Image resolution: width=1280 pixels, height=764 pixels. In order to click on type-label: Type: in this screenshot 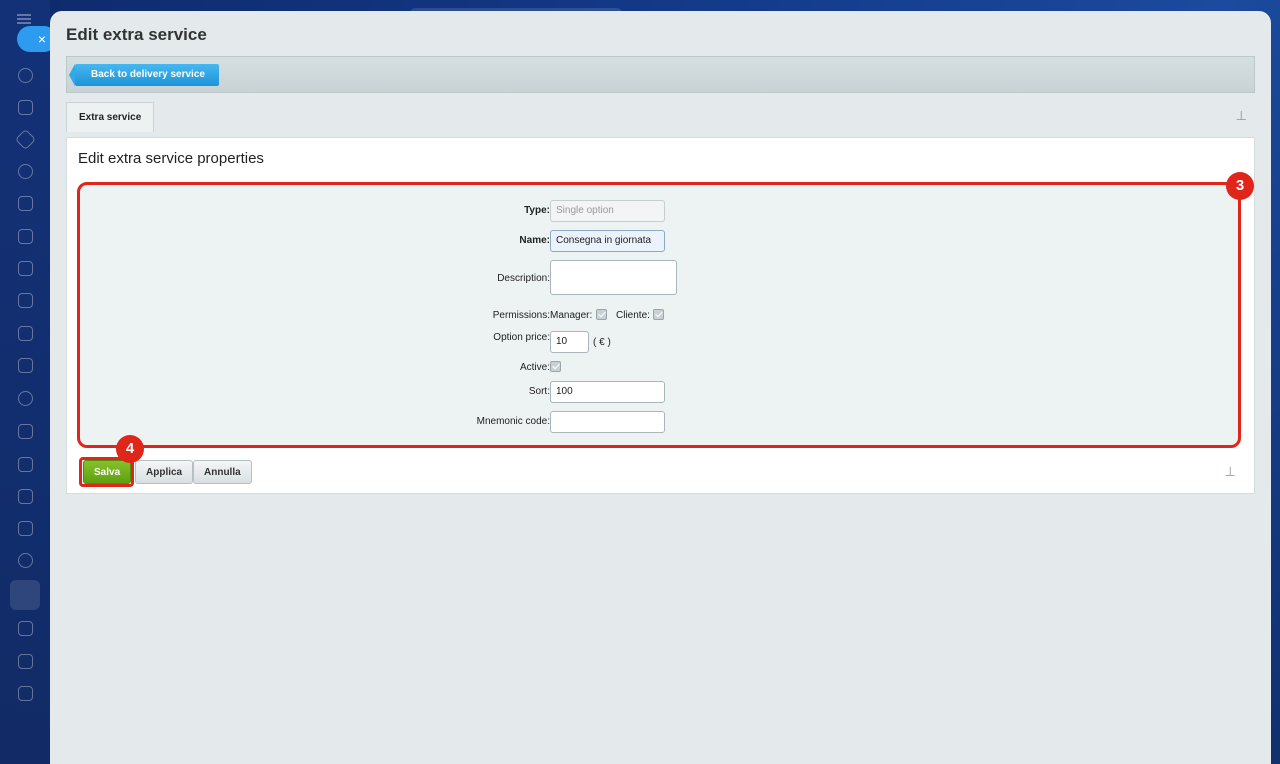, I will do `click(537, 210)`.